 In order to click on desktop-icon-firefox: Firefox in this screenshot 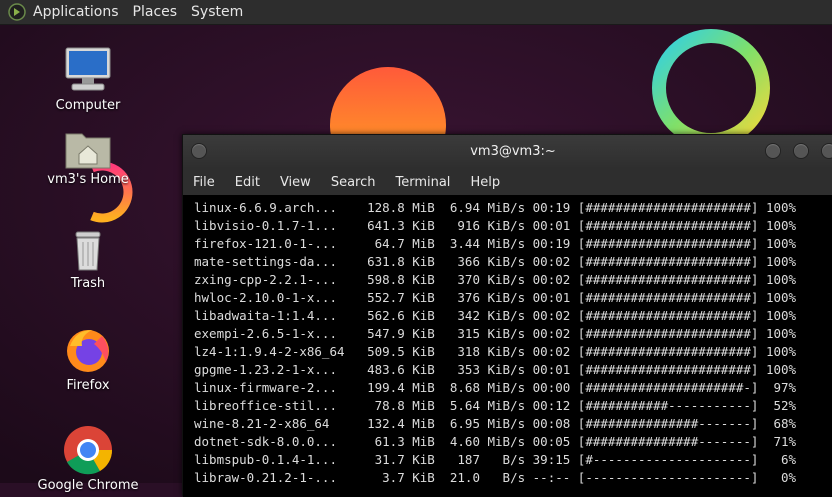, I will do `click(88, 358)`.